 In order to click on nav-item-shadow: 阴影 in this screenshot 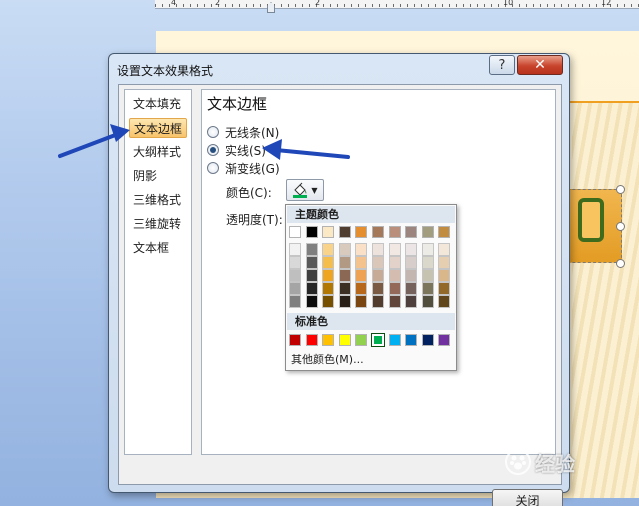, I will do `click(158, 176)`.